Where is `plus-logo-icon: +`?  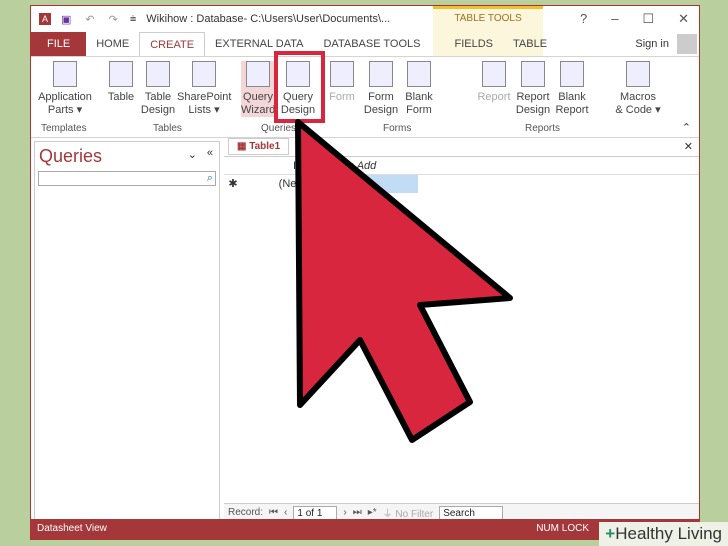 plus-logo-icon: + is located at coordinates (610, 533).